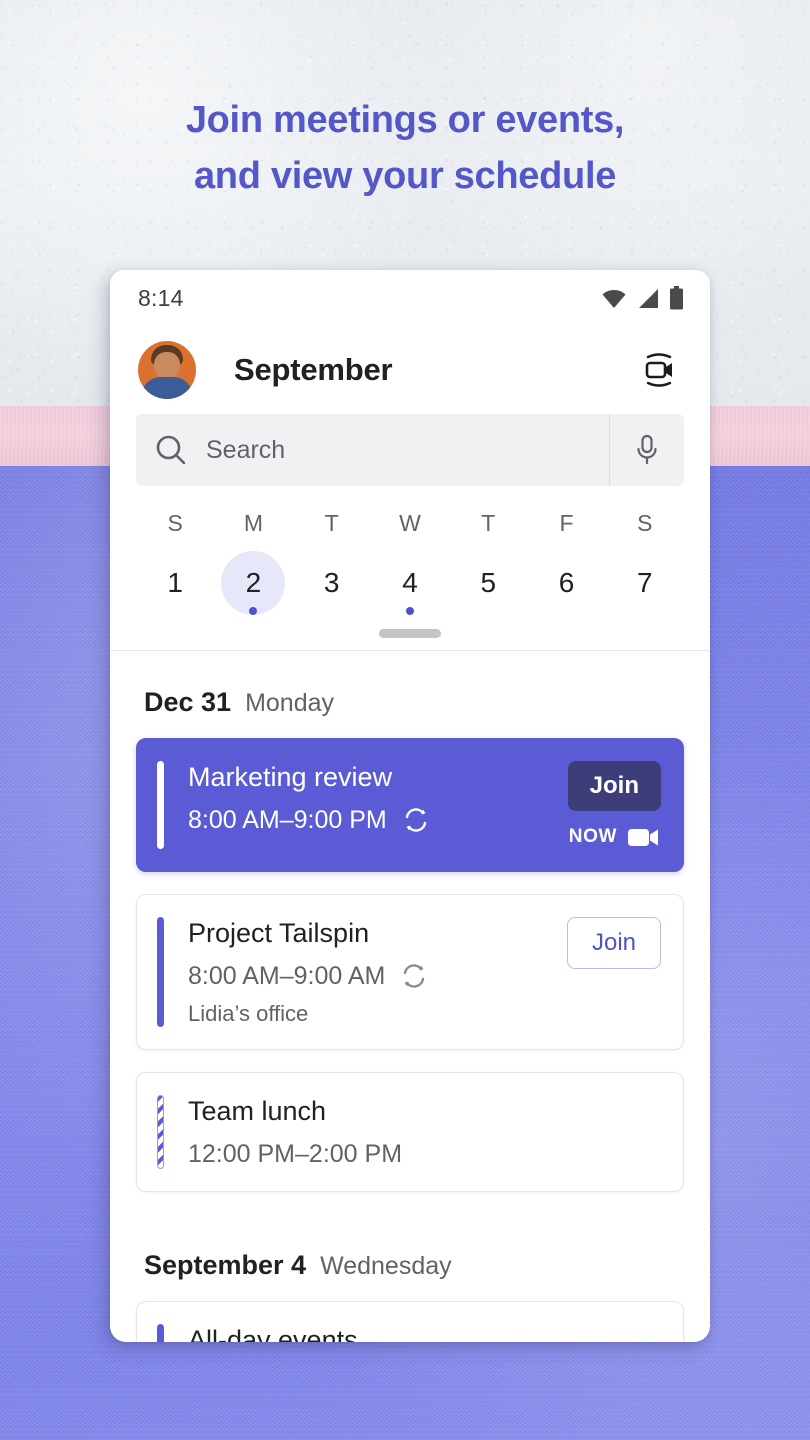  What do you see at coordinates (424, 1154) in the screenshot?
I see `event-time-row: 12:00 PM–2:00 PM` at bounding box center [424, 1154].